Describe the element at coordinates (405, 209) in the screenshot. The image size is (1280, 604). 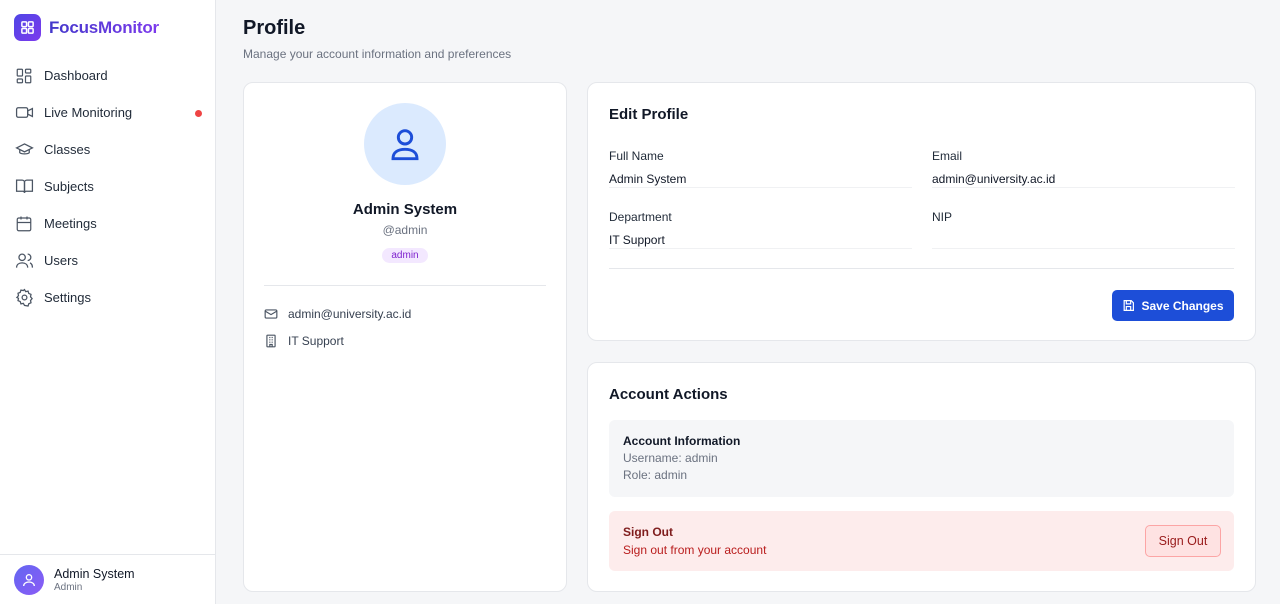
I see `profile-name: Admin System` at that location.